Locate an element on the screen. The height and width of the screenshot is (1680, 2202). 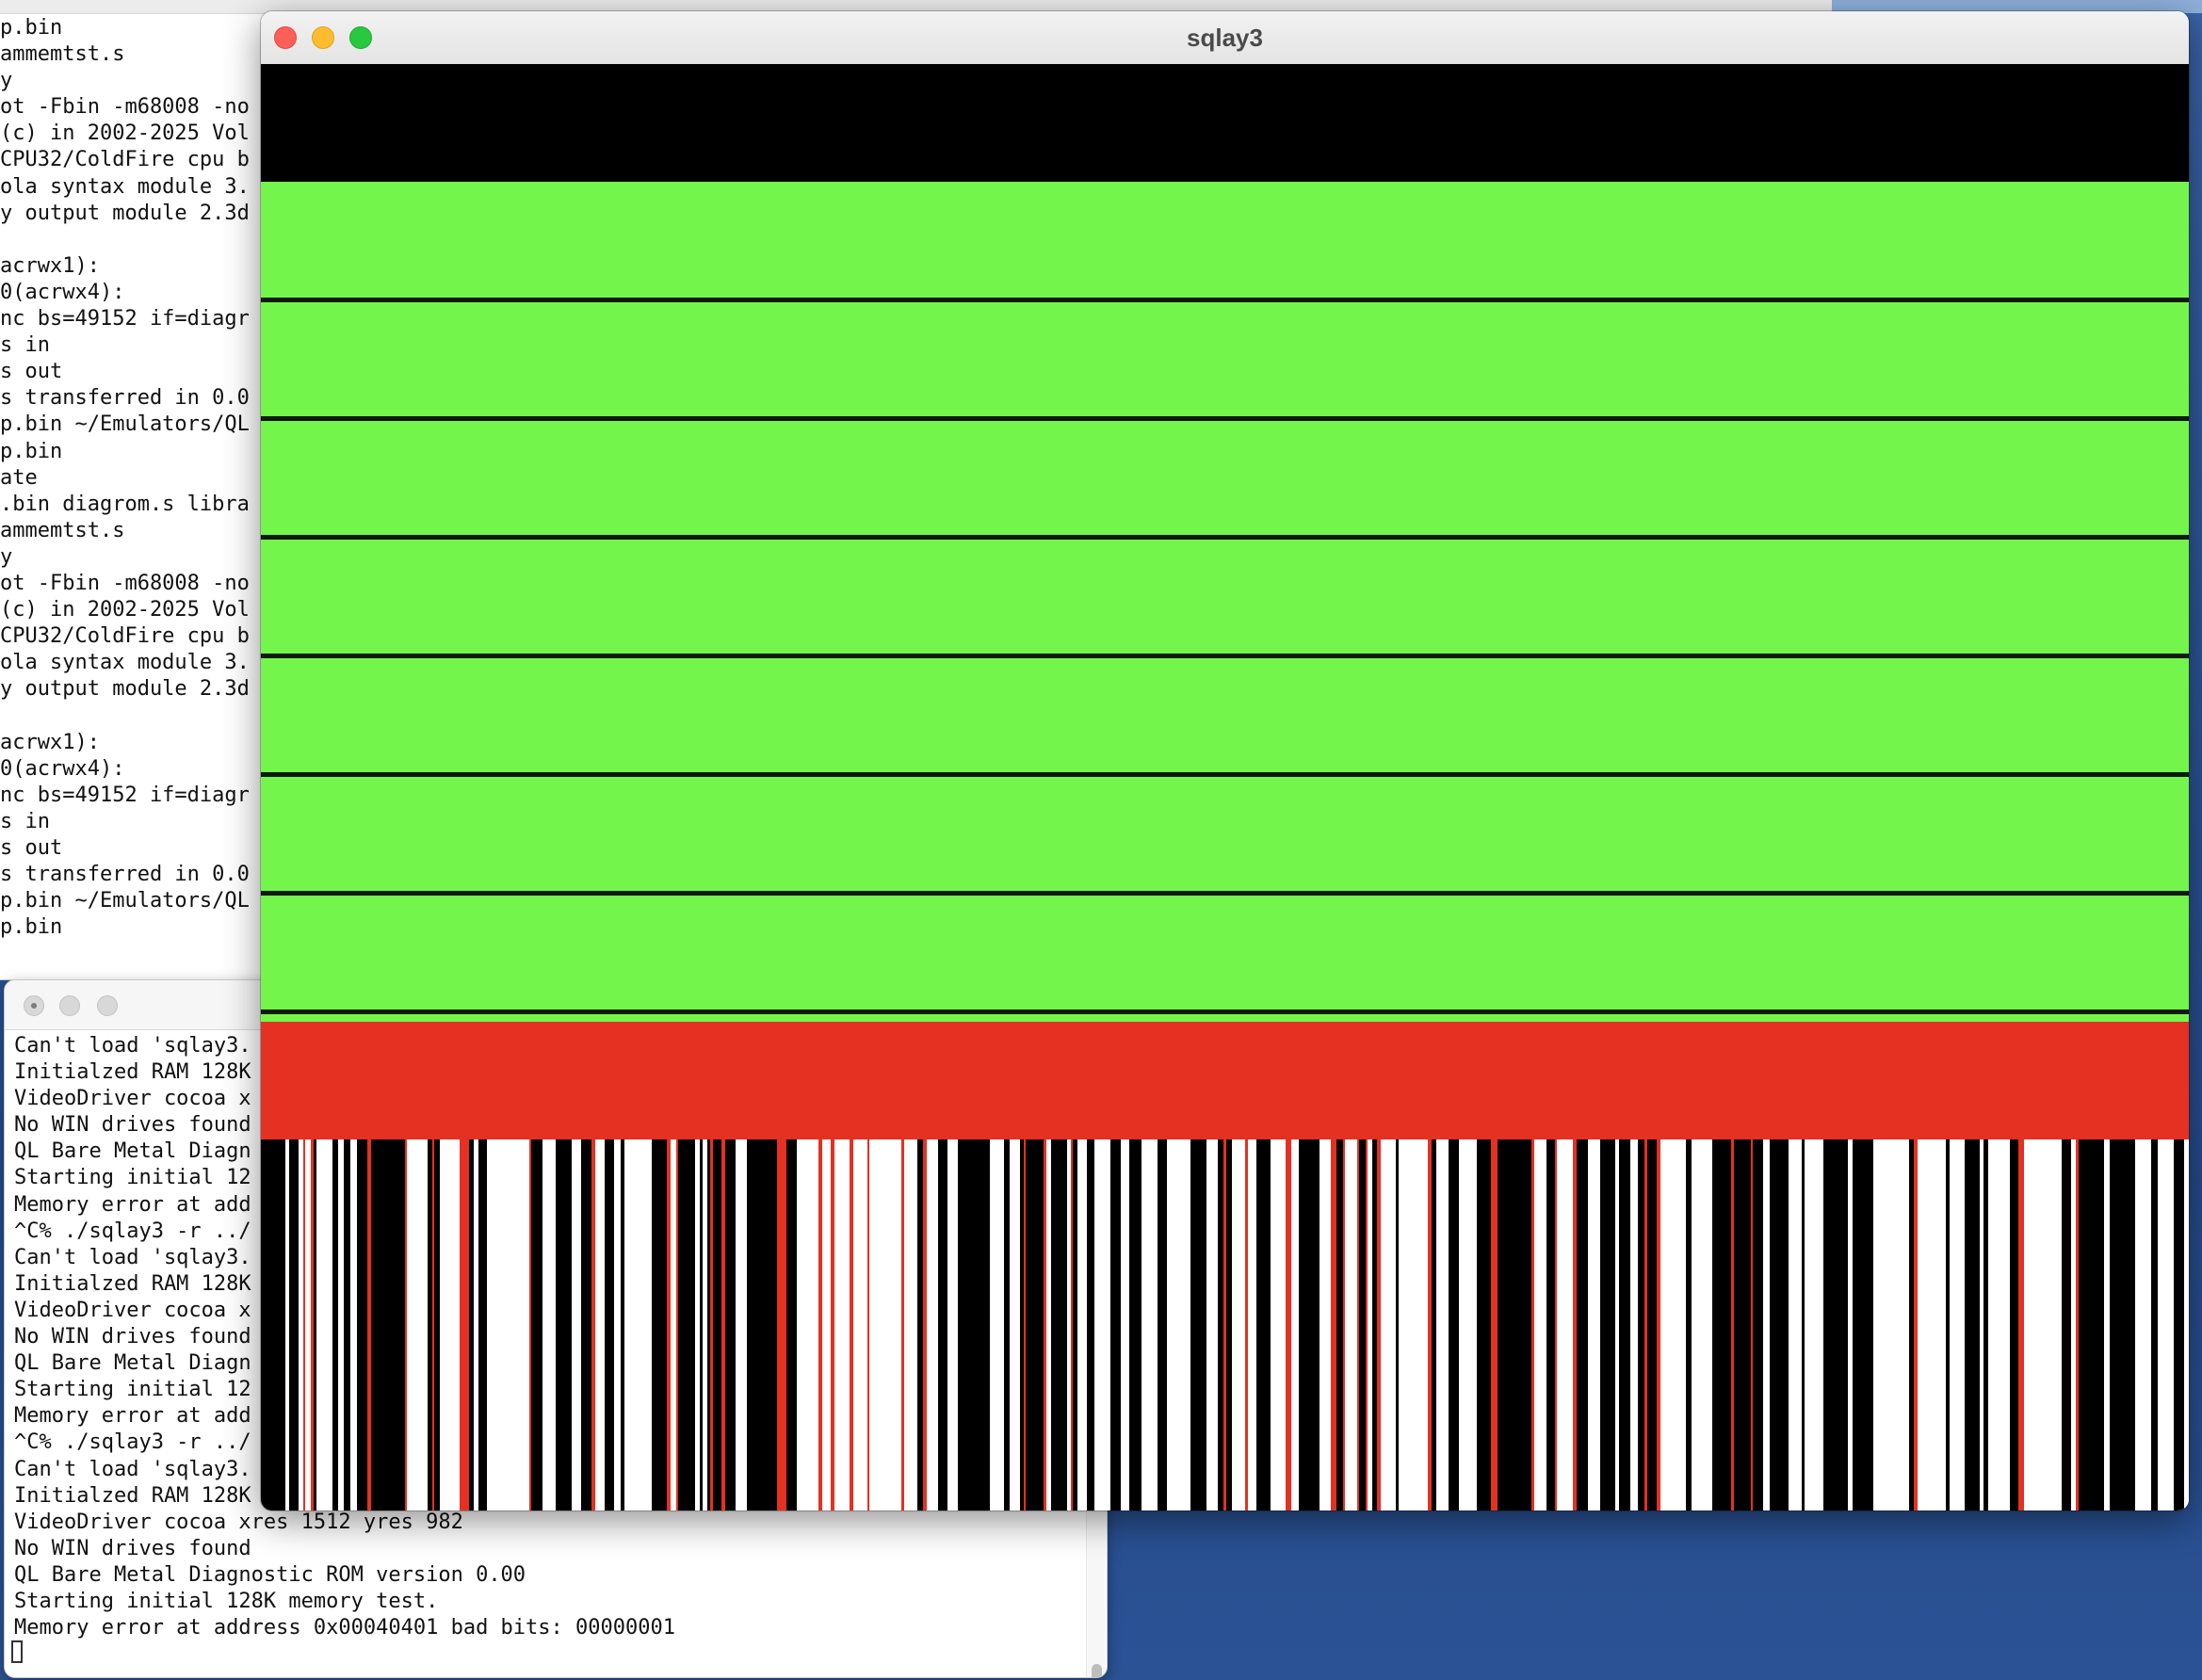
back-terminal-line: ammemtst.s is located at coordinates (62, 55).